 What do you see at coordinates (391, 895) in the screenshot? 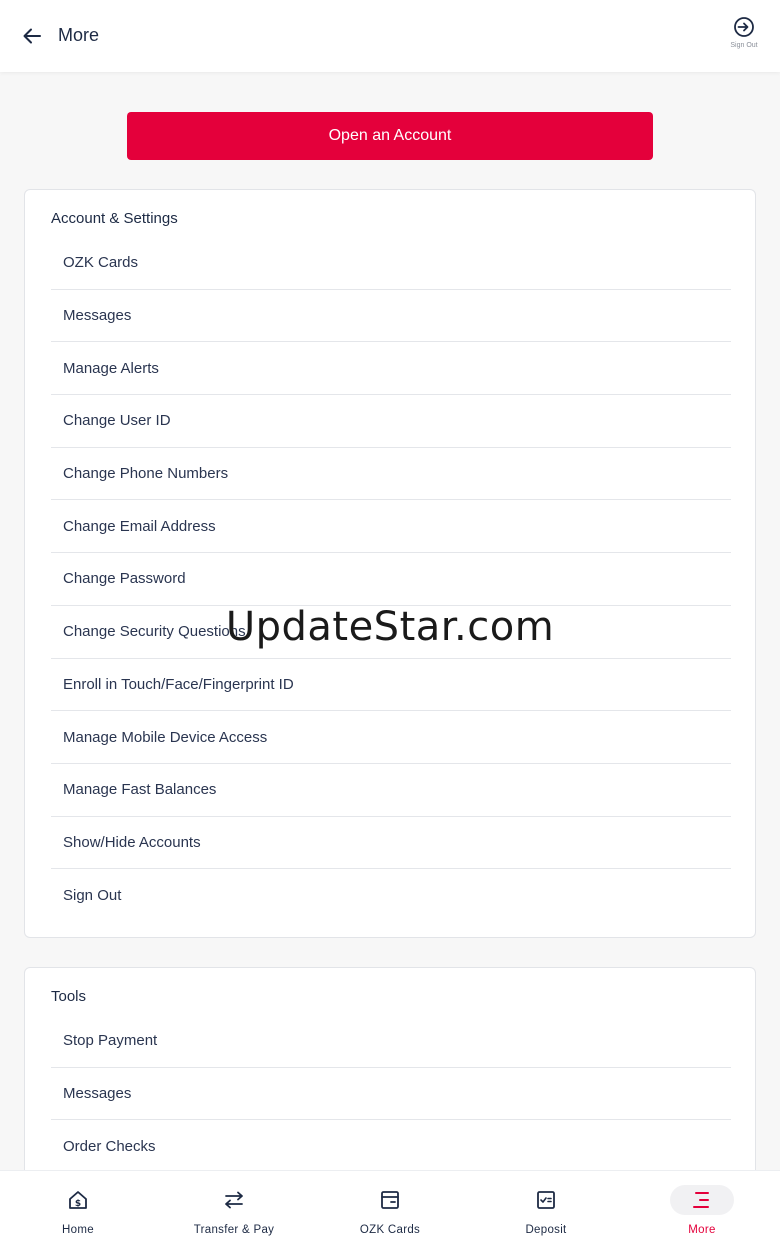
I see `menu-item-sign-out: Sign Out` at bounding box center [391, 895].